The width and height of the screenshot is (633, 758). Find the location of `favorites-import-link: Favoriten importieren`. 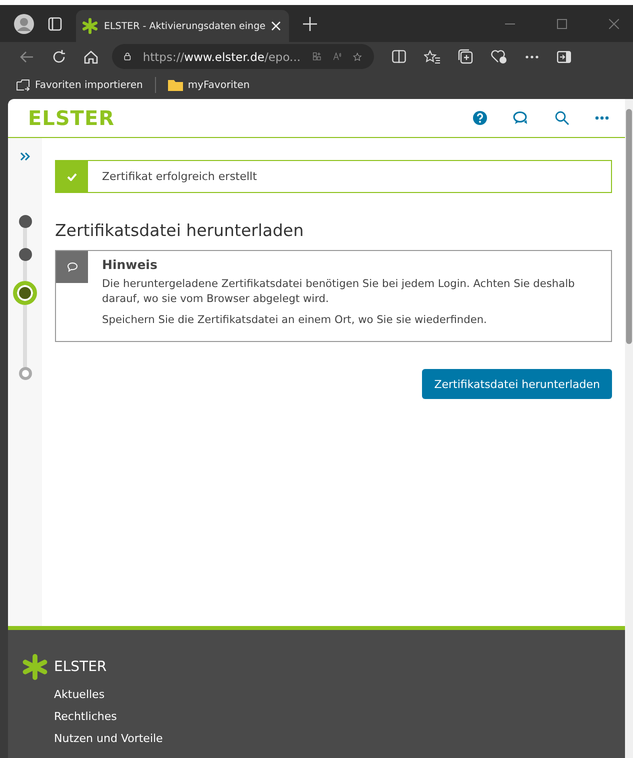

favorites-import-link: Favoriten importieren is located at coordinates (79, 85).